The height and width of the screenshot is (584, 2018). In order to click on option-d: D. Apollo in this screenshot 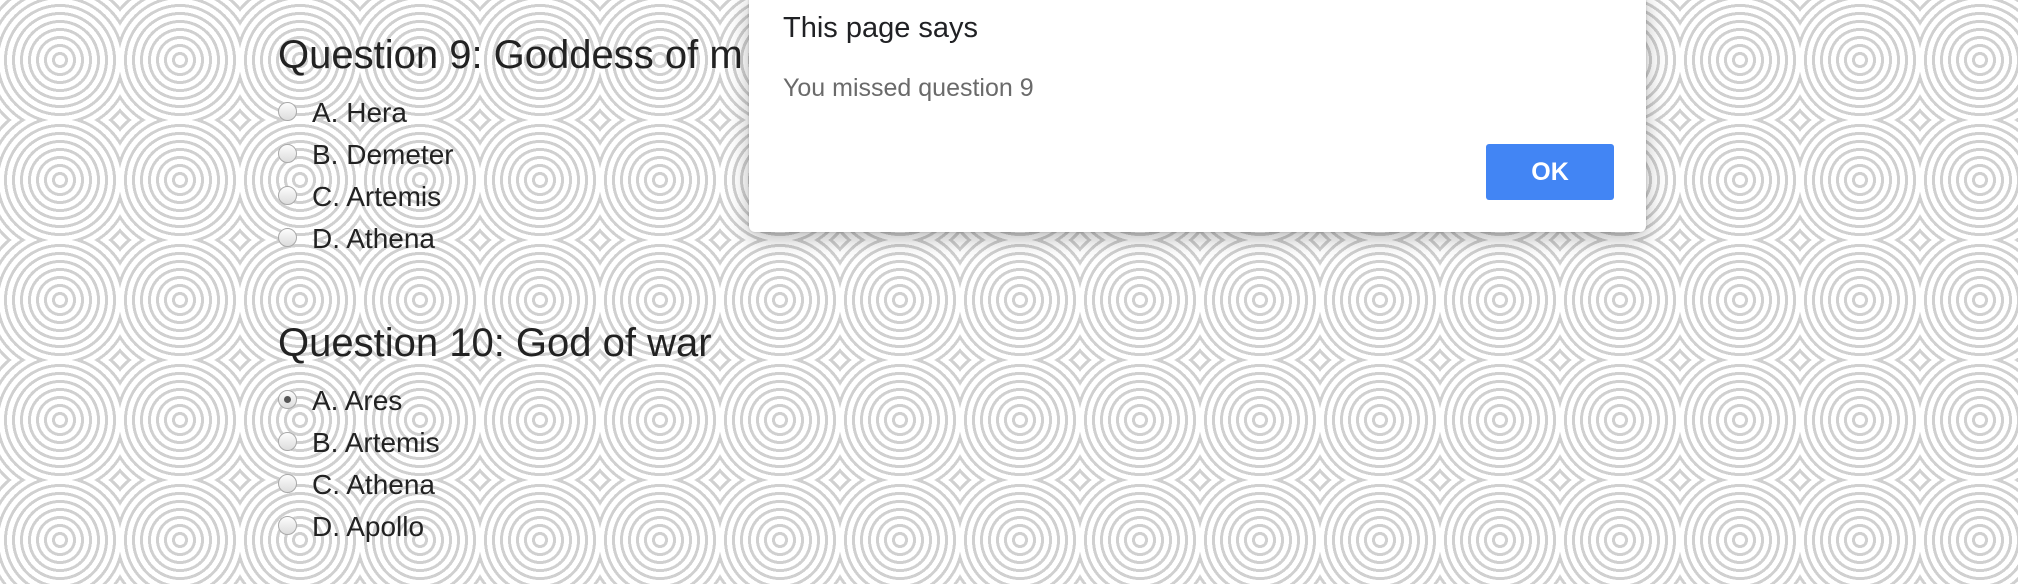, I will do `click(728, 527)`.